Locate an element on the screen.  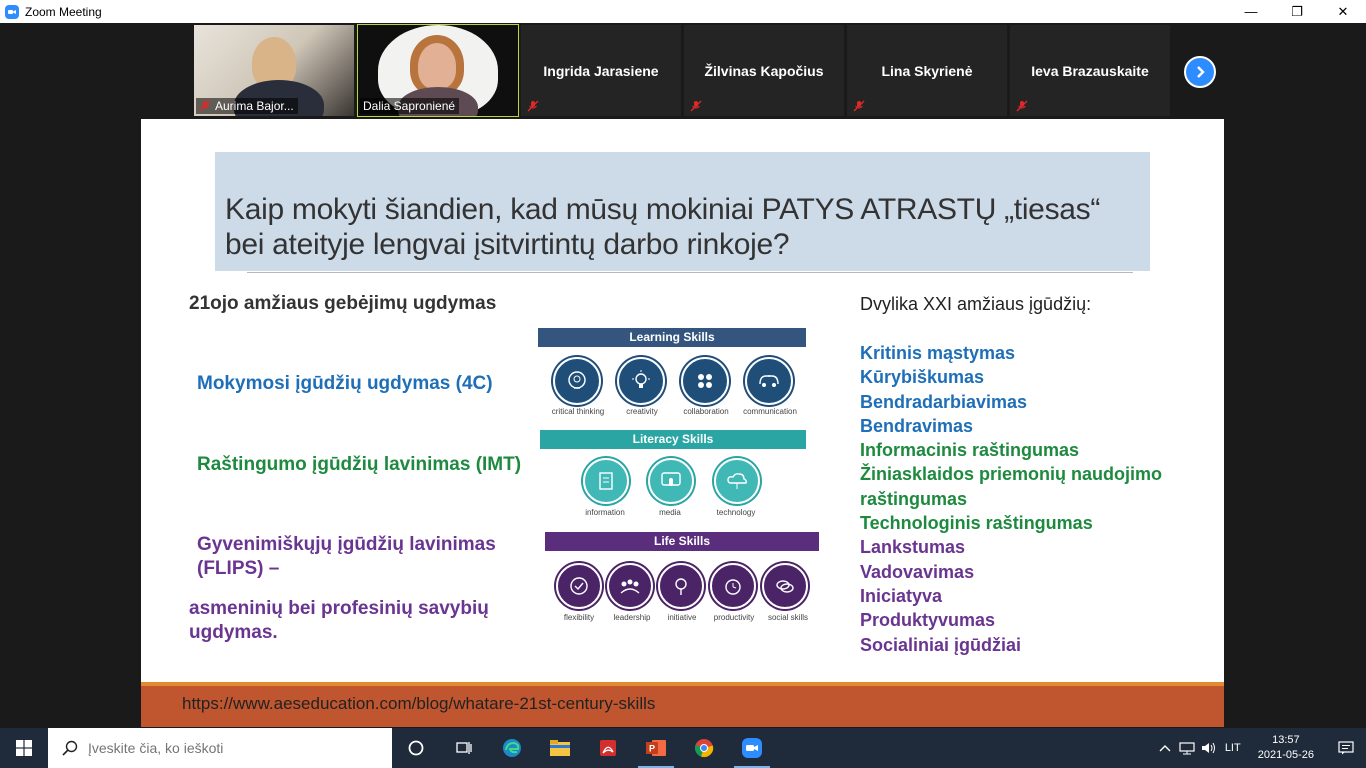
participant-name: Dalia Saproniené is located at coordinates (409, 106).